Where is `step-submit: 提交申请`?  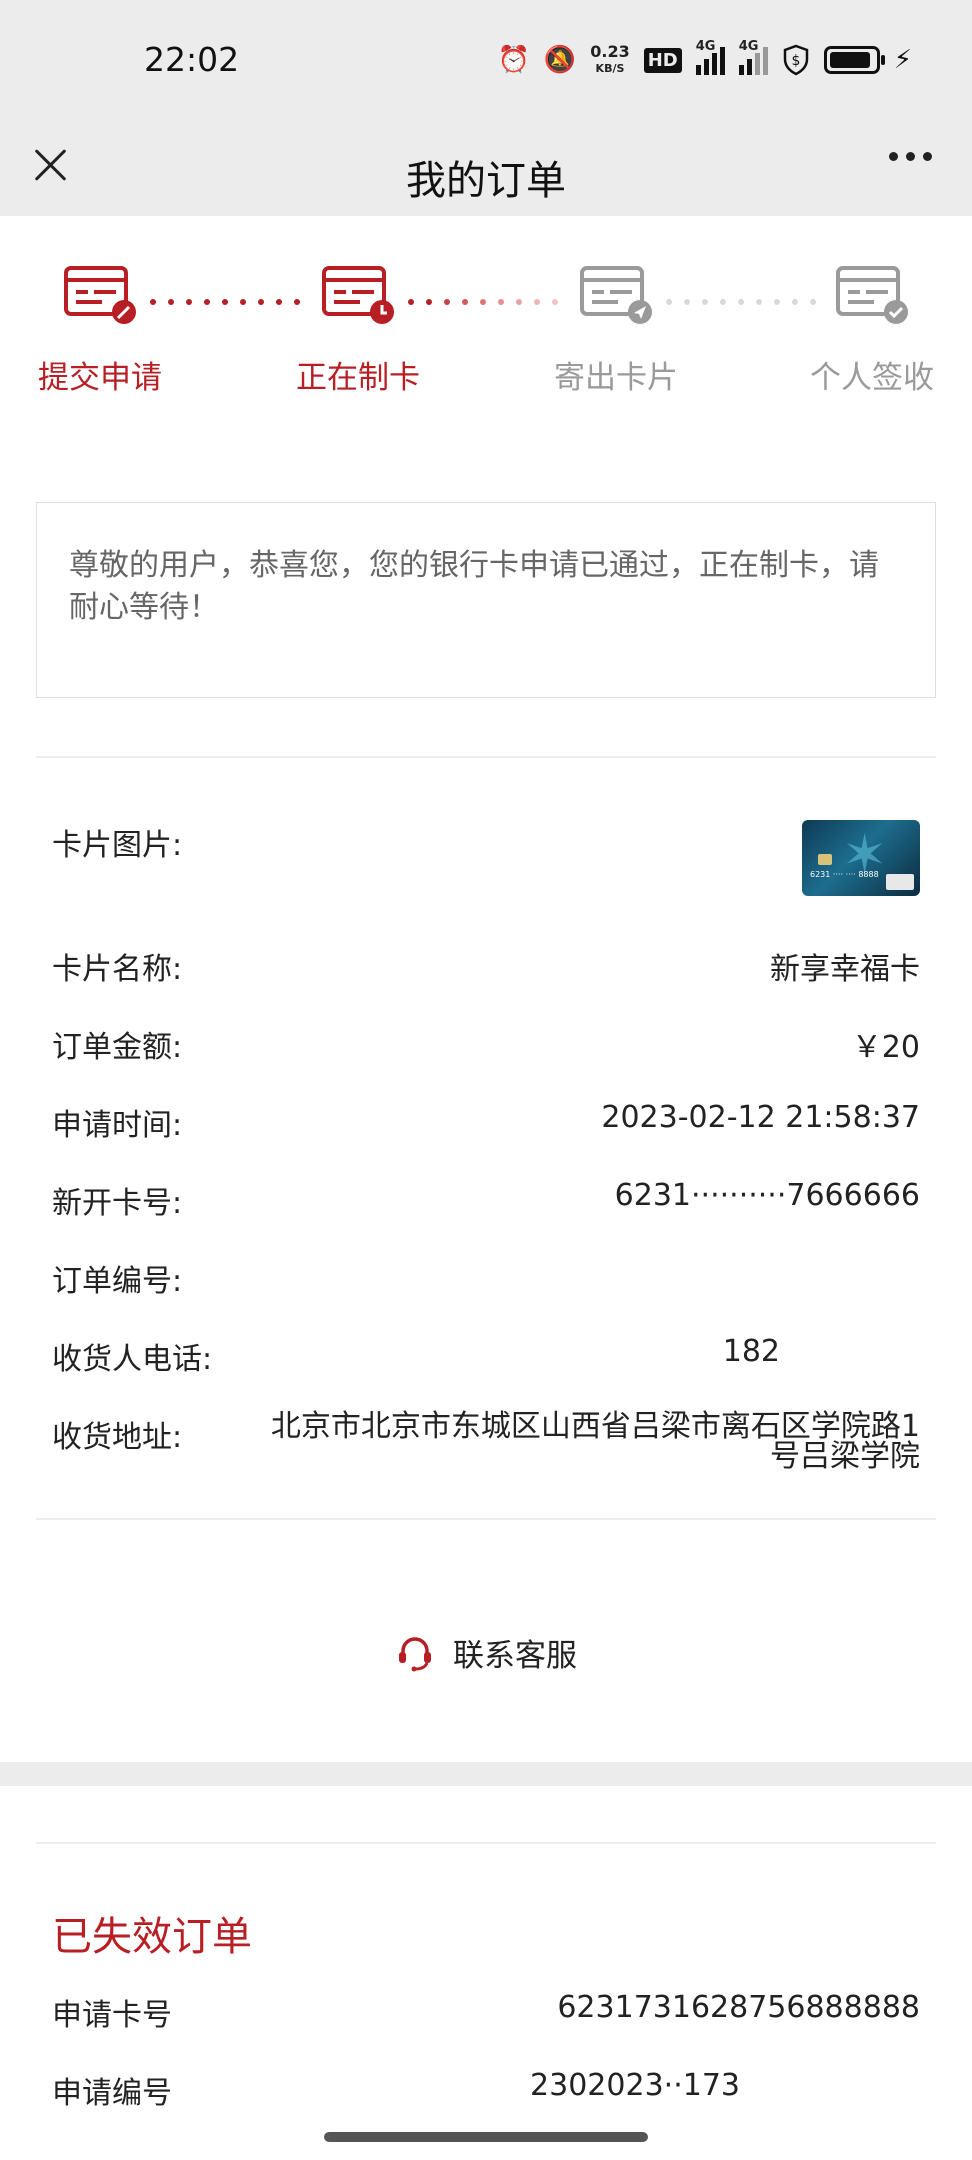
step-submit: 提交申请 is located at coordinates (100, 329).